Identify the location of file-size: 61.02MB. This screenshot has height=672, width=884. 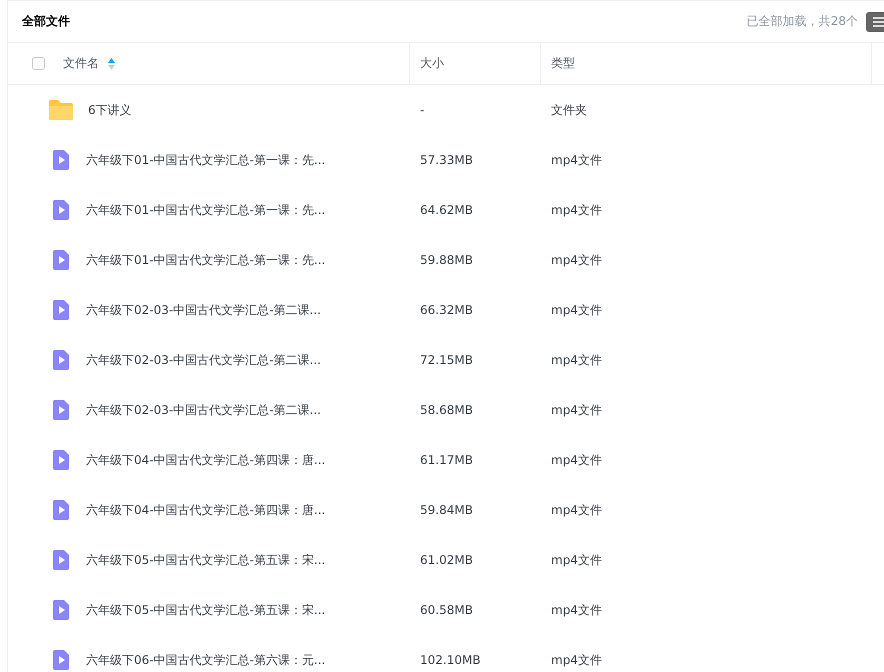
(446, 560).